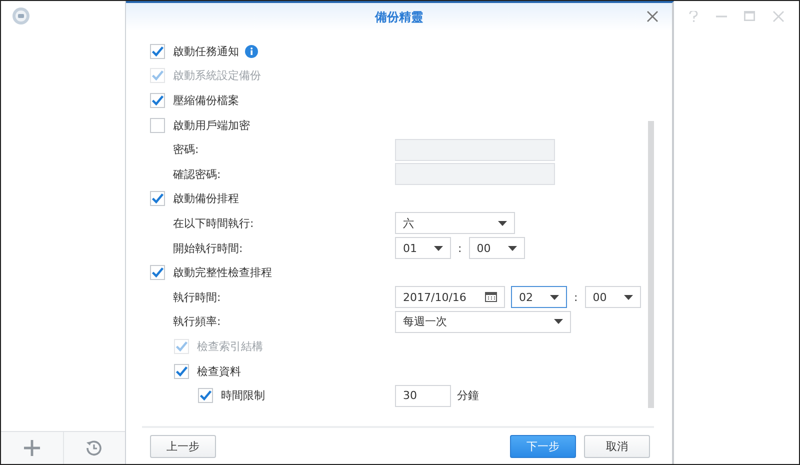 This screenshot has height=465, width=800. What do you see at coordinates (183, 446) in the screenshot?
I see `wizard-button: 上一步` at bounding box center [183, 446].